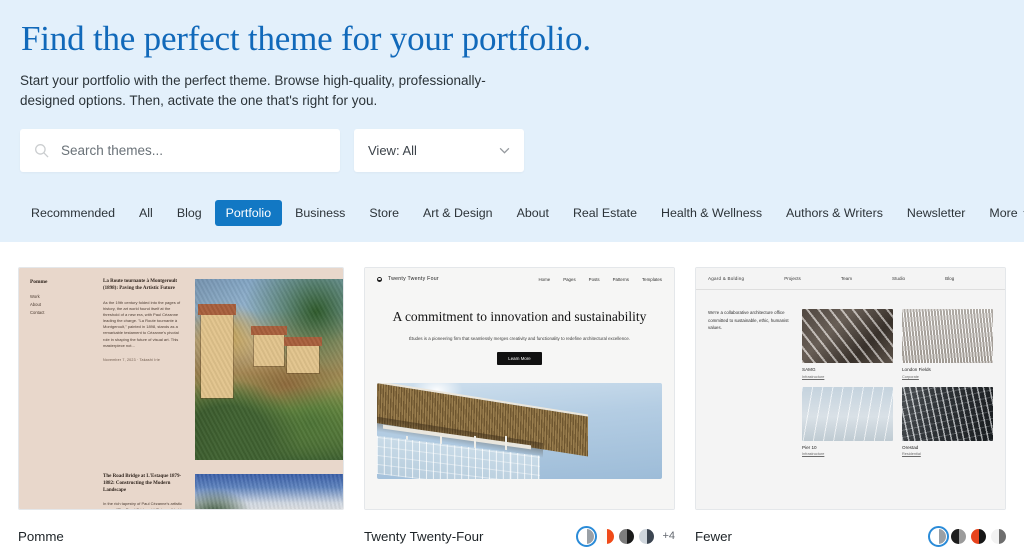  I want to click on fewer-project-item: SAMG Infrastructure, so click(847, 344).